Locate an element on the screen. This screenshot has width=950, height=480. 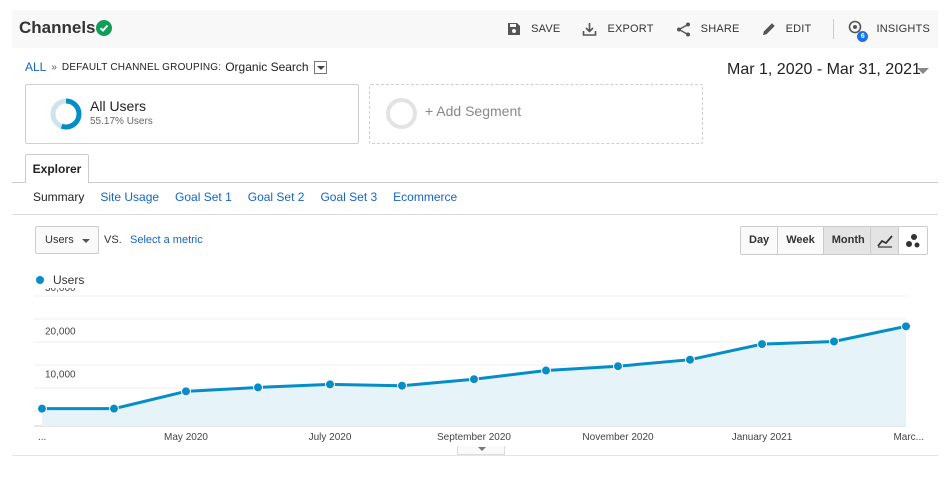
report-actions: SAVE EXPORT SHARE EDIT 6 INSIGHTS is located at coordinates (722, 29).